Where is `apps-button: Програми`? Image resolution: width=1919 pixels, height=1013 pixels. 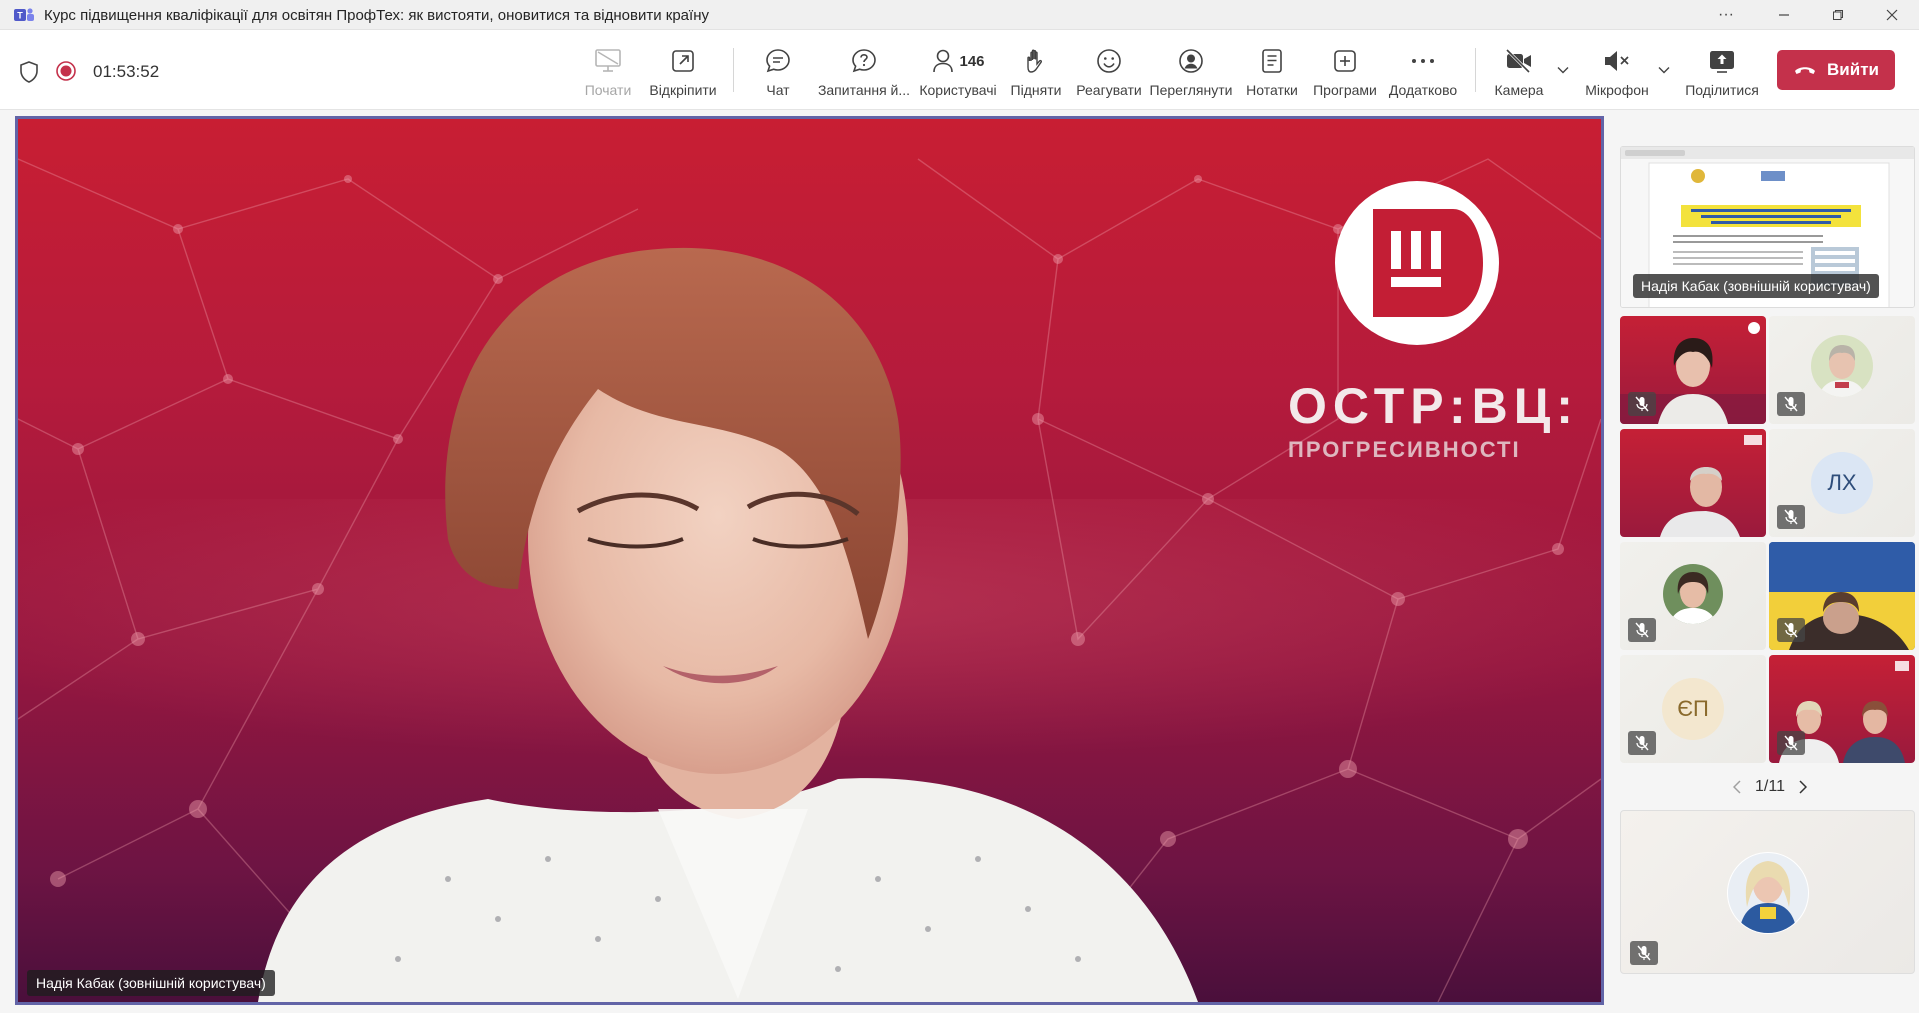 apps-button: Програми is located at coordinates (1345, 70).